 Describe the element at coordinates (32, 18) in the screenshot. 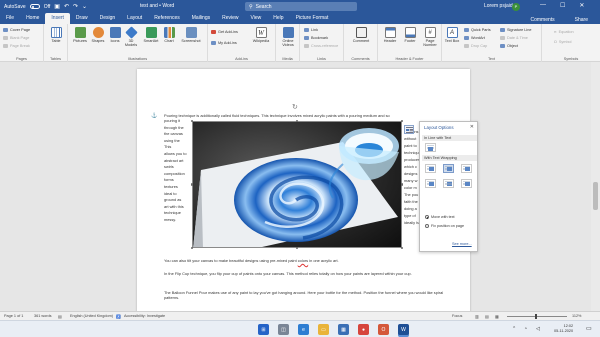

I see `tab-home: Home` at that location.